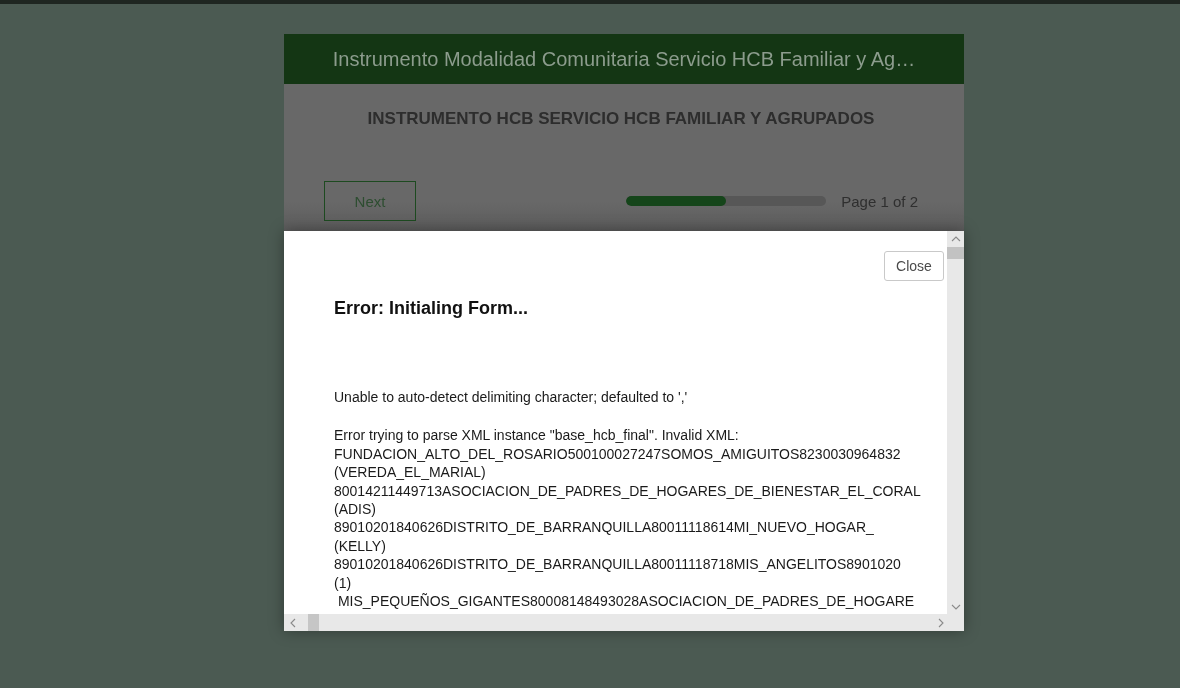  Describe the element at coordinates (293, 622) in the screenshot. I see `scroll-left-icon` at that location.